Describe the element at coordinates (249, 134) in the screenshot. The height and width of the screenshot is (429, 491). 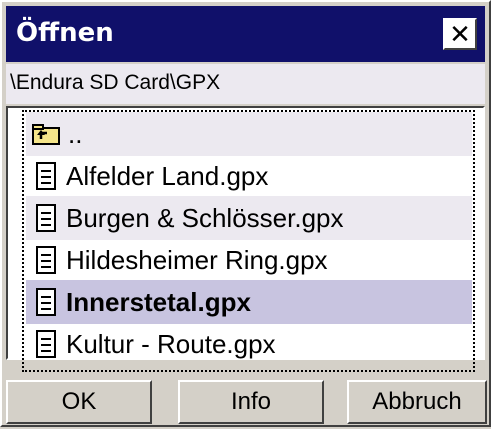
I see `list-item-parent-folder: ..` at that location.